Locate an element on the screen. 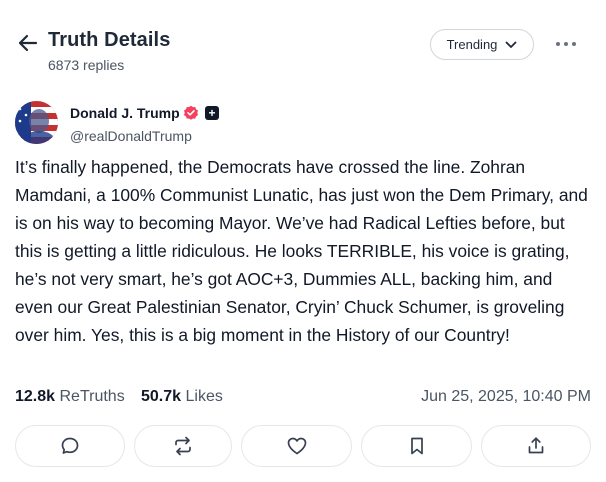 The width and height of the screenshot is (606, 482). sort-dropdown: Trending is located at coordinates (482, 44).